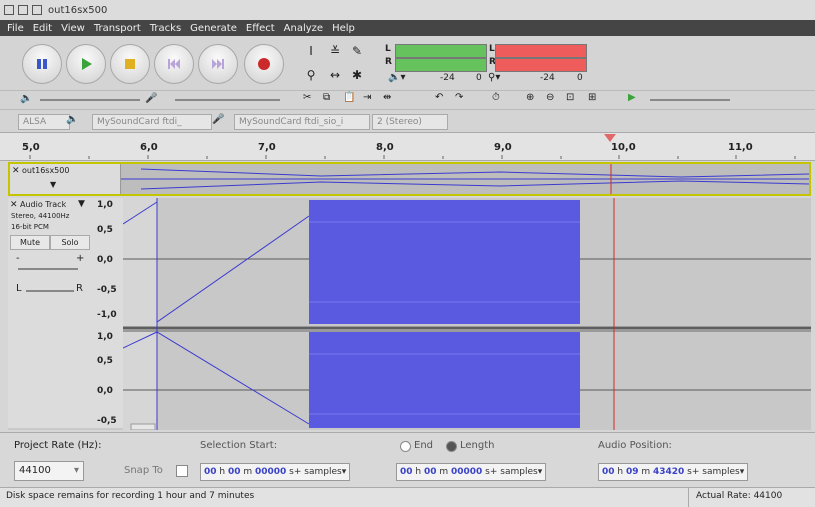  I want to click on menu-tracks: Tracks, so click(165, 28).